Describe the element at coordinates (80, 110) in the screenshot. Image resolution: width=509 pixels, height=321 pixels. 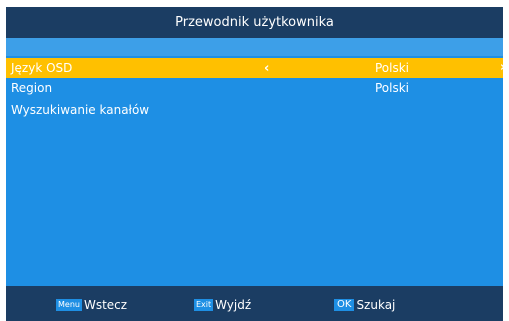
I see `row-label: Wyszukiwanie kanałów` at that location.